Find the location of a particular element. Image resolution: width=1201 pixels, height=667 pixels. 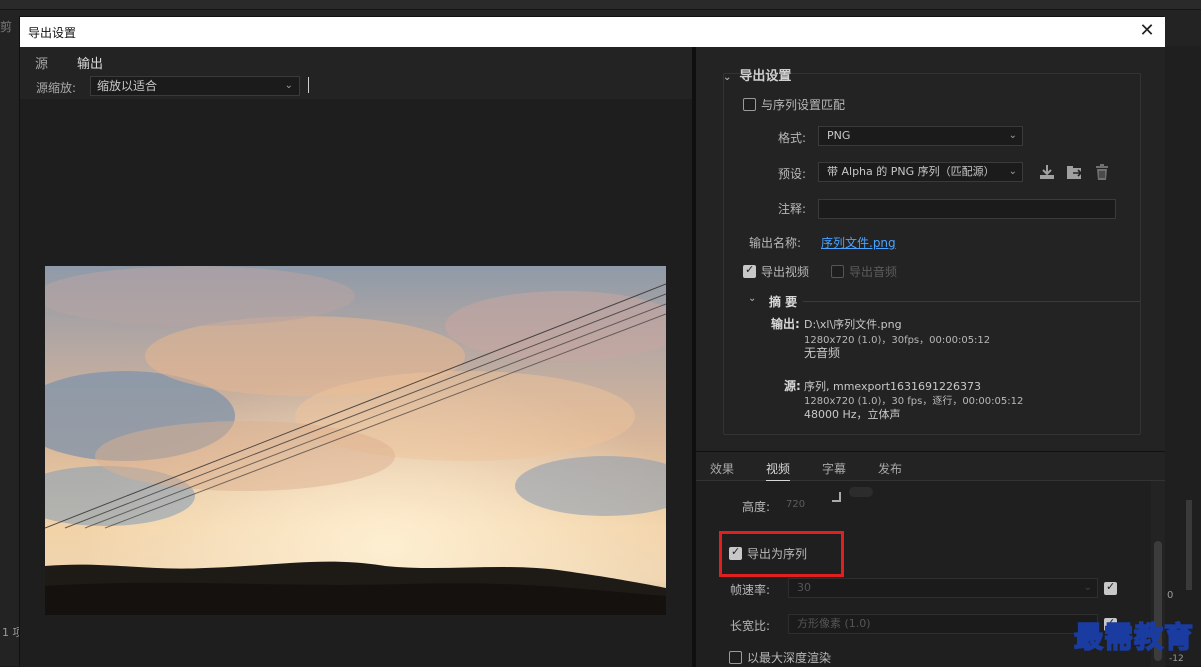

output-name-label: 输出名称: is located at coordinates (775, 243).